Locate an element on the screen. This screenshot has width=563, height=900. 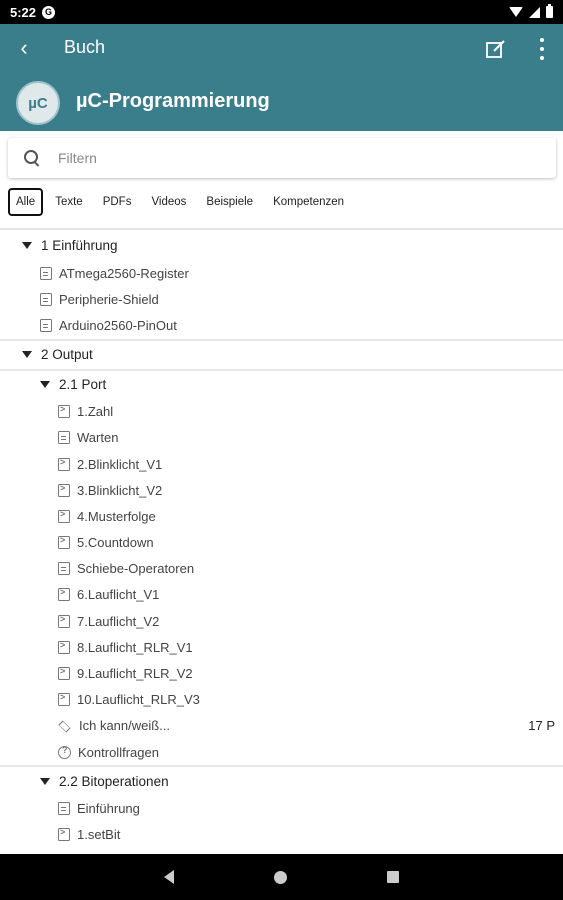
status-bar: 5:22 G is located at coordinates (281, 12).